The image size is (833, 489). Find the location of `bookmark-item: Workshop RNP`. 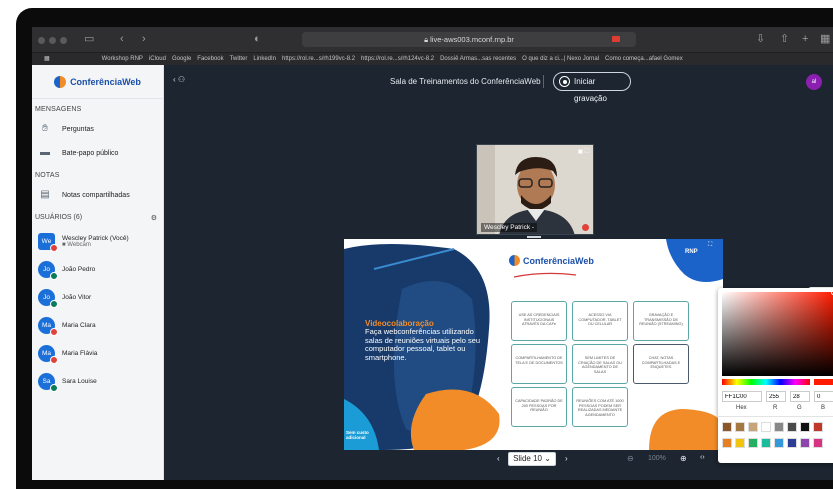

bookmark-item: Workshop RNP is located at coordinates (122, 59).